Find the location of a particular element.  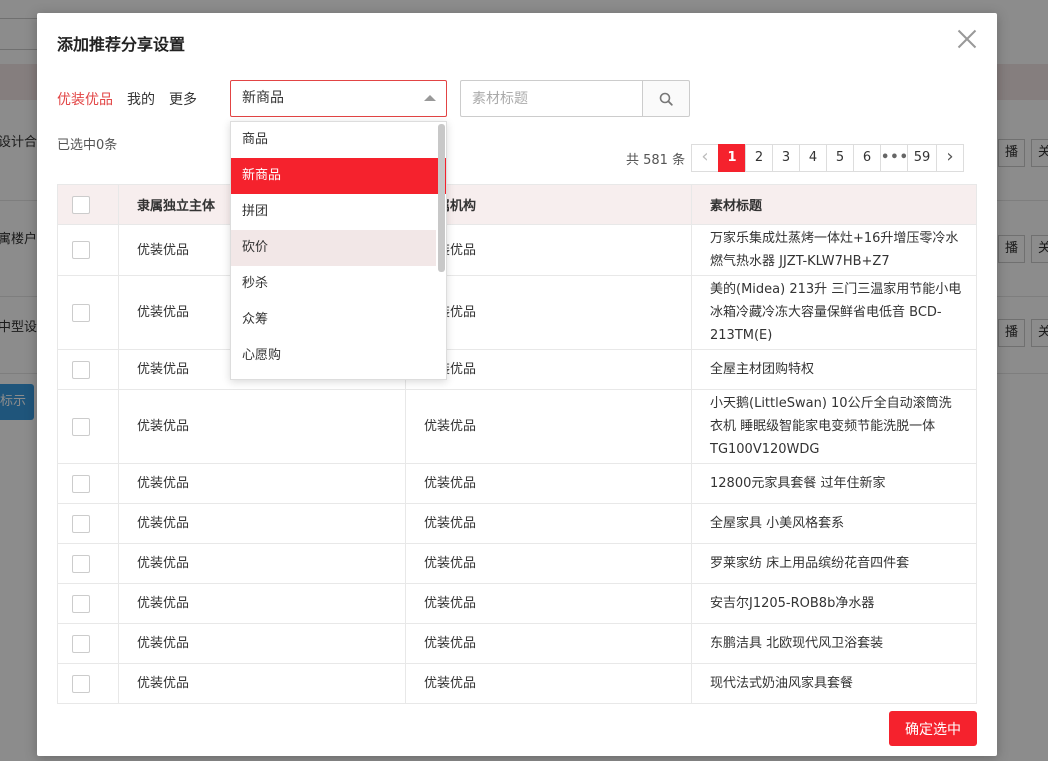

pagination-total: 共 581 条 is located at coordinates (656, 160).